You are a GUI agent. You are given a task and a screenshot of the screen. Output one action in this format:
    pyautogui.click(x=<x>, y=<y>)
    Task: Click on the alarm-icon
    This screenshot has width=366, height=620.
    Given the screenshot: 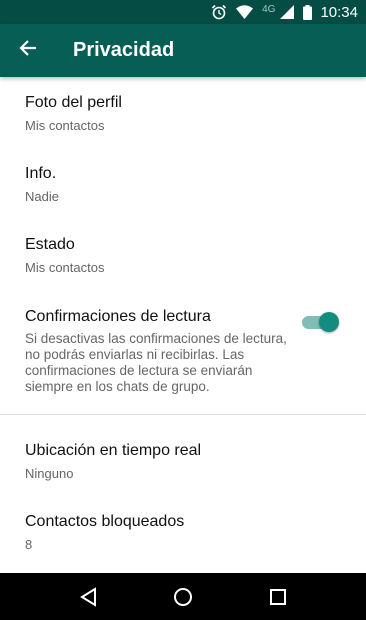 What is the action you would take?
    pyautogui.click(x=219, y=12)
    